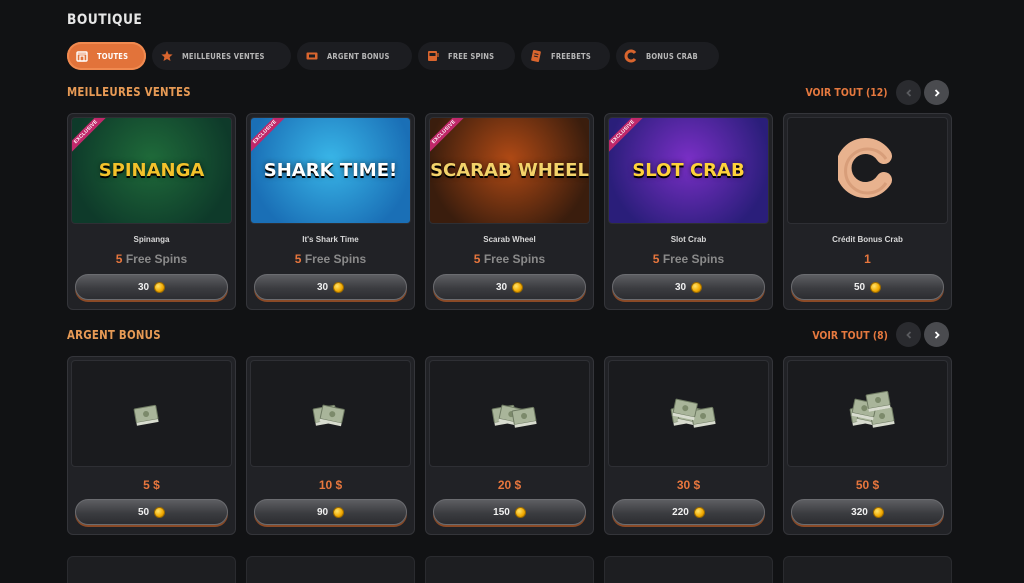 This screenshot has height=583, width=1024. I want to click on price-value: 90, so click(322, 512).